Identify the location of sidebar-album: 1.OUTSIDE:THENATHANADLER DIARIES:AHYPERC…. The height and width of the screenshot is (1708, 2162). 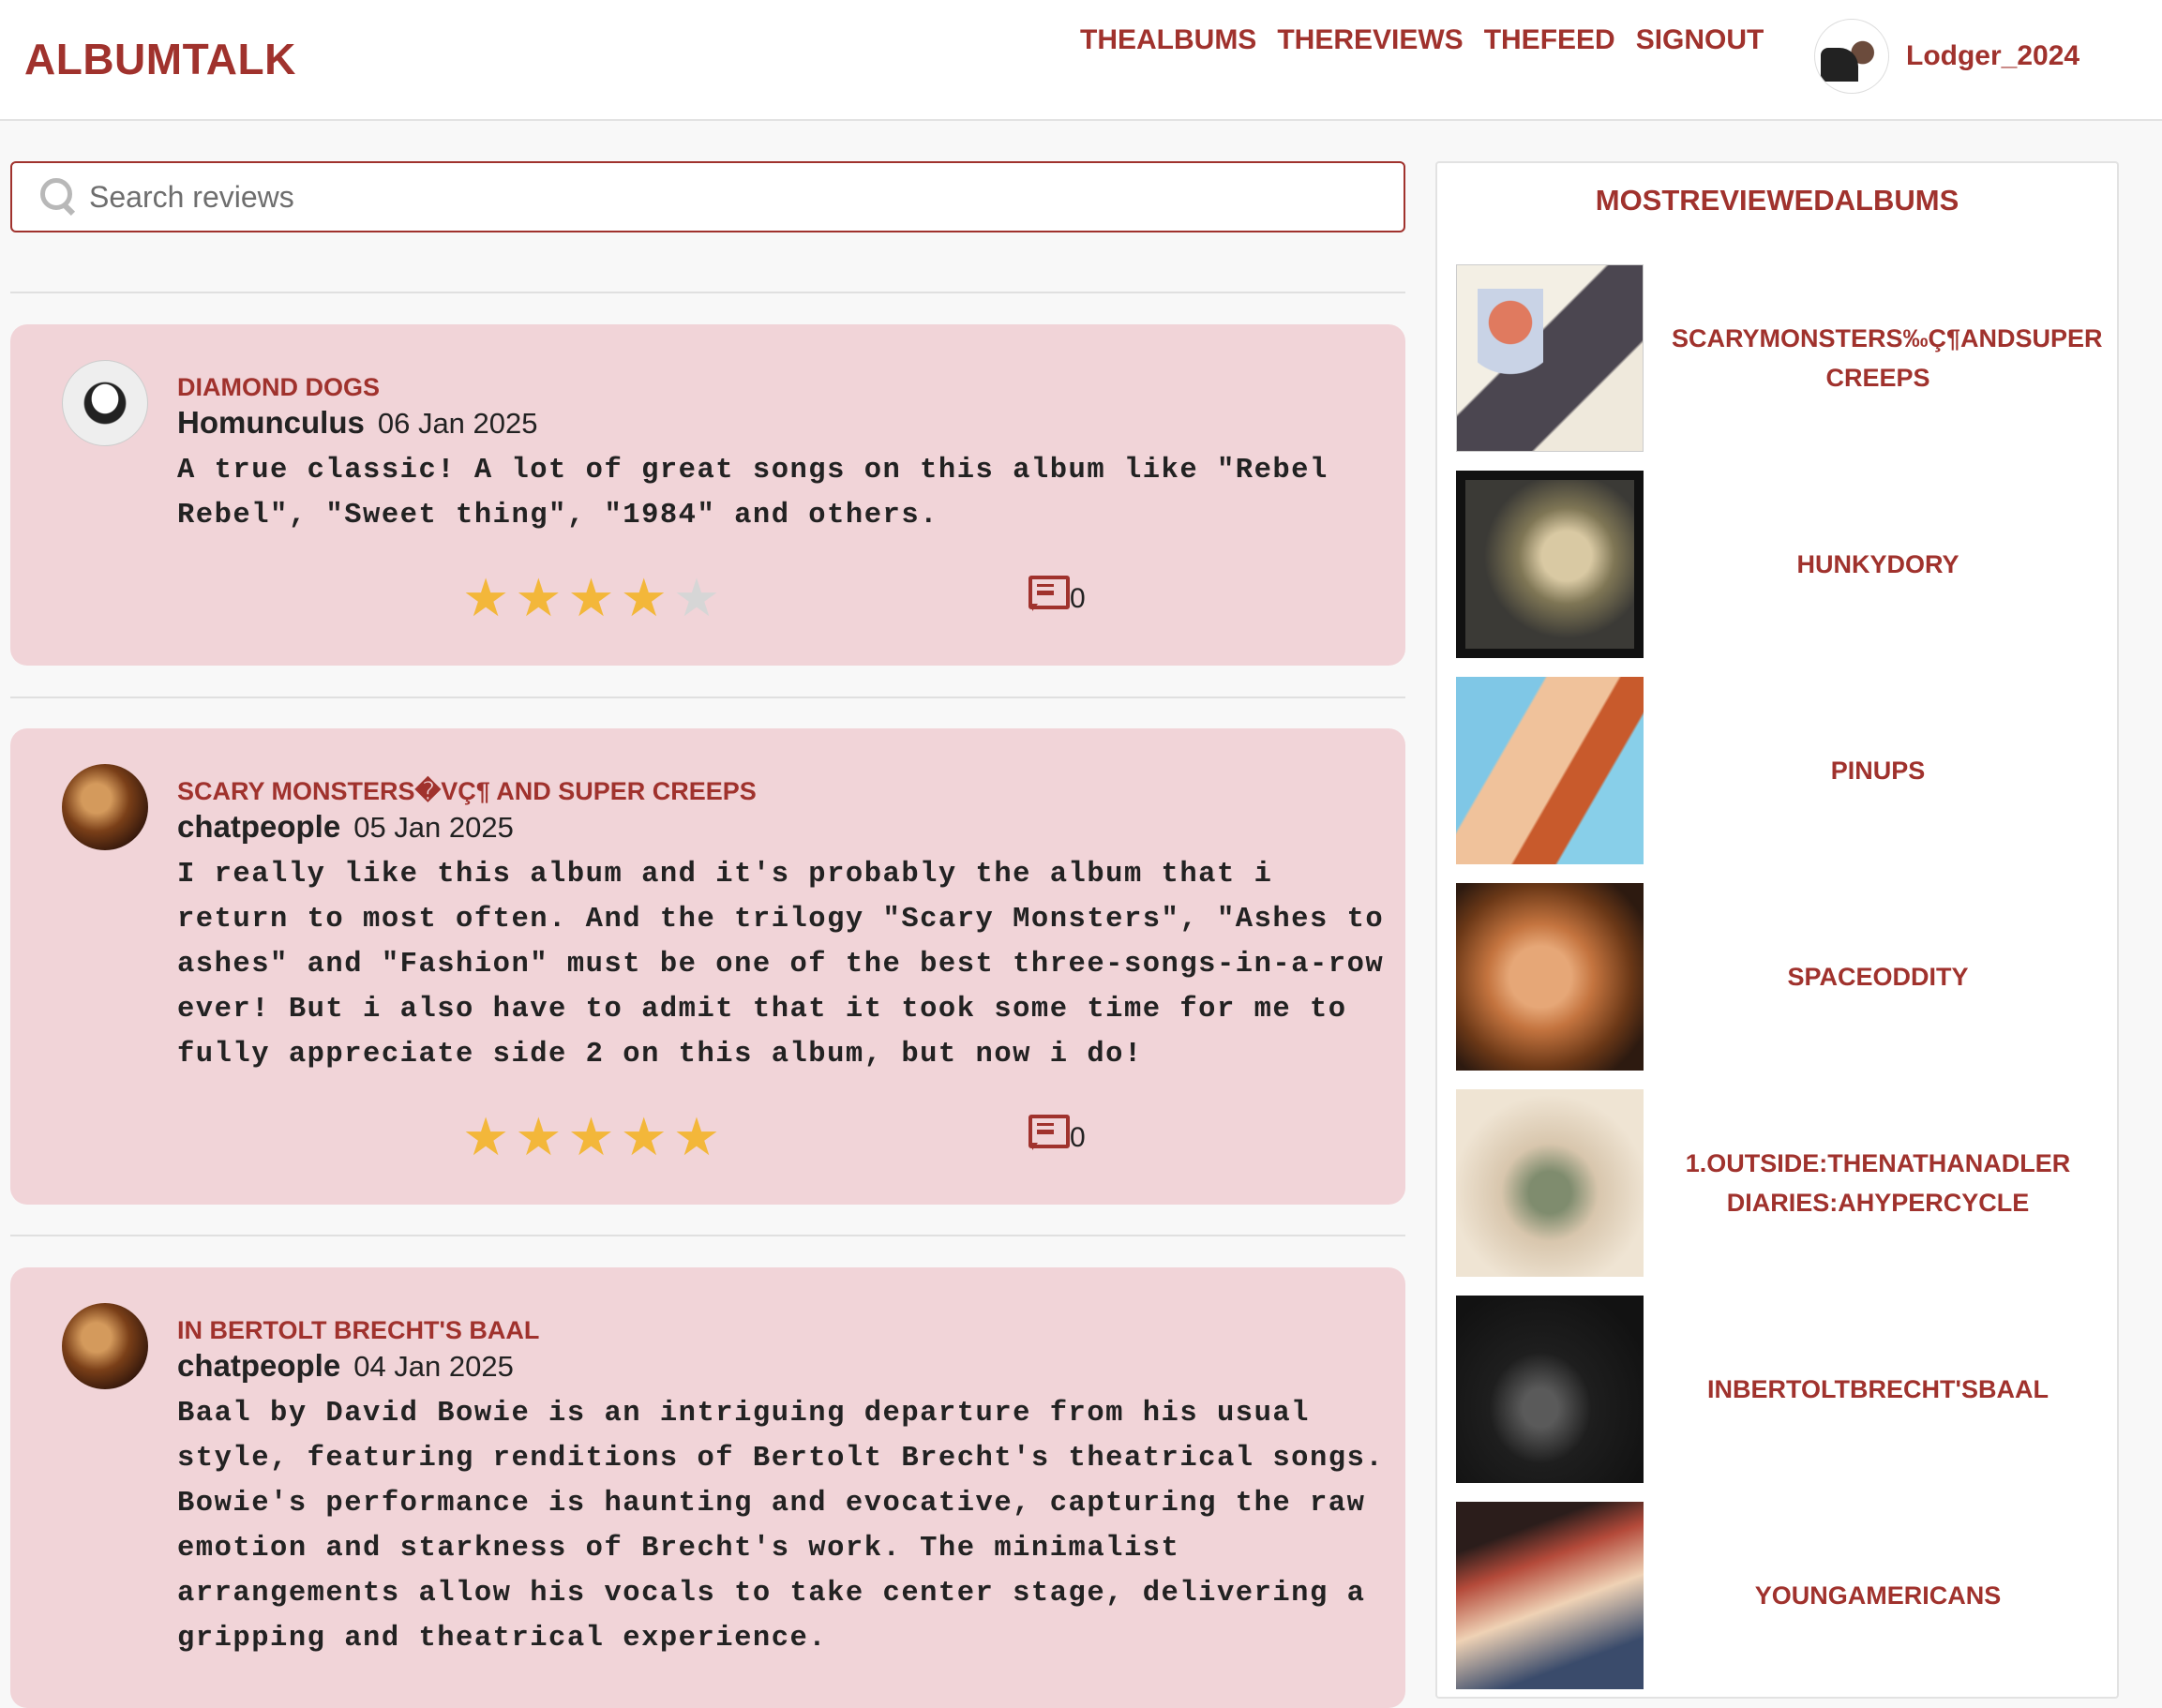
(1779, 1183).